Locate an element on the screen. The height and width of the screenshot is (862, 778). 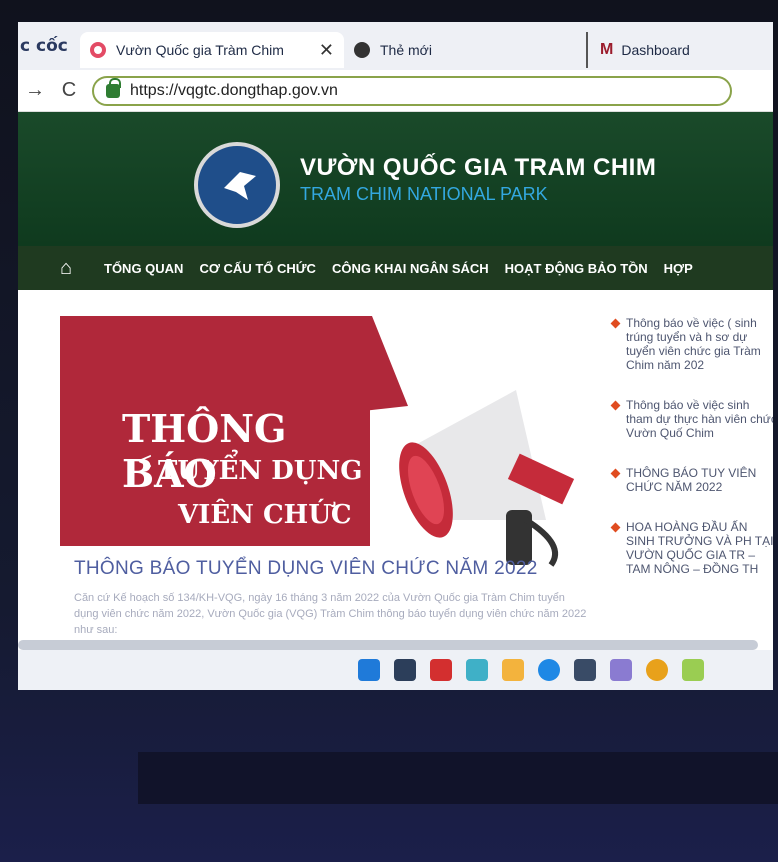
start-icon is located at coordinates (369, 670).